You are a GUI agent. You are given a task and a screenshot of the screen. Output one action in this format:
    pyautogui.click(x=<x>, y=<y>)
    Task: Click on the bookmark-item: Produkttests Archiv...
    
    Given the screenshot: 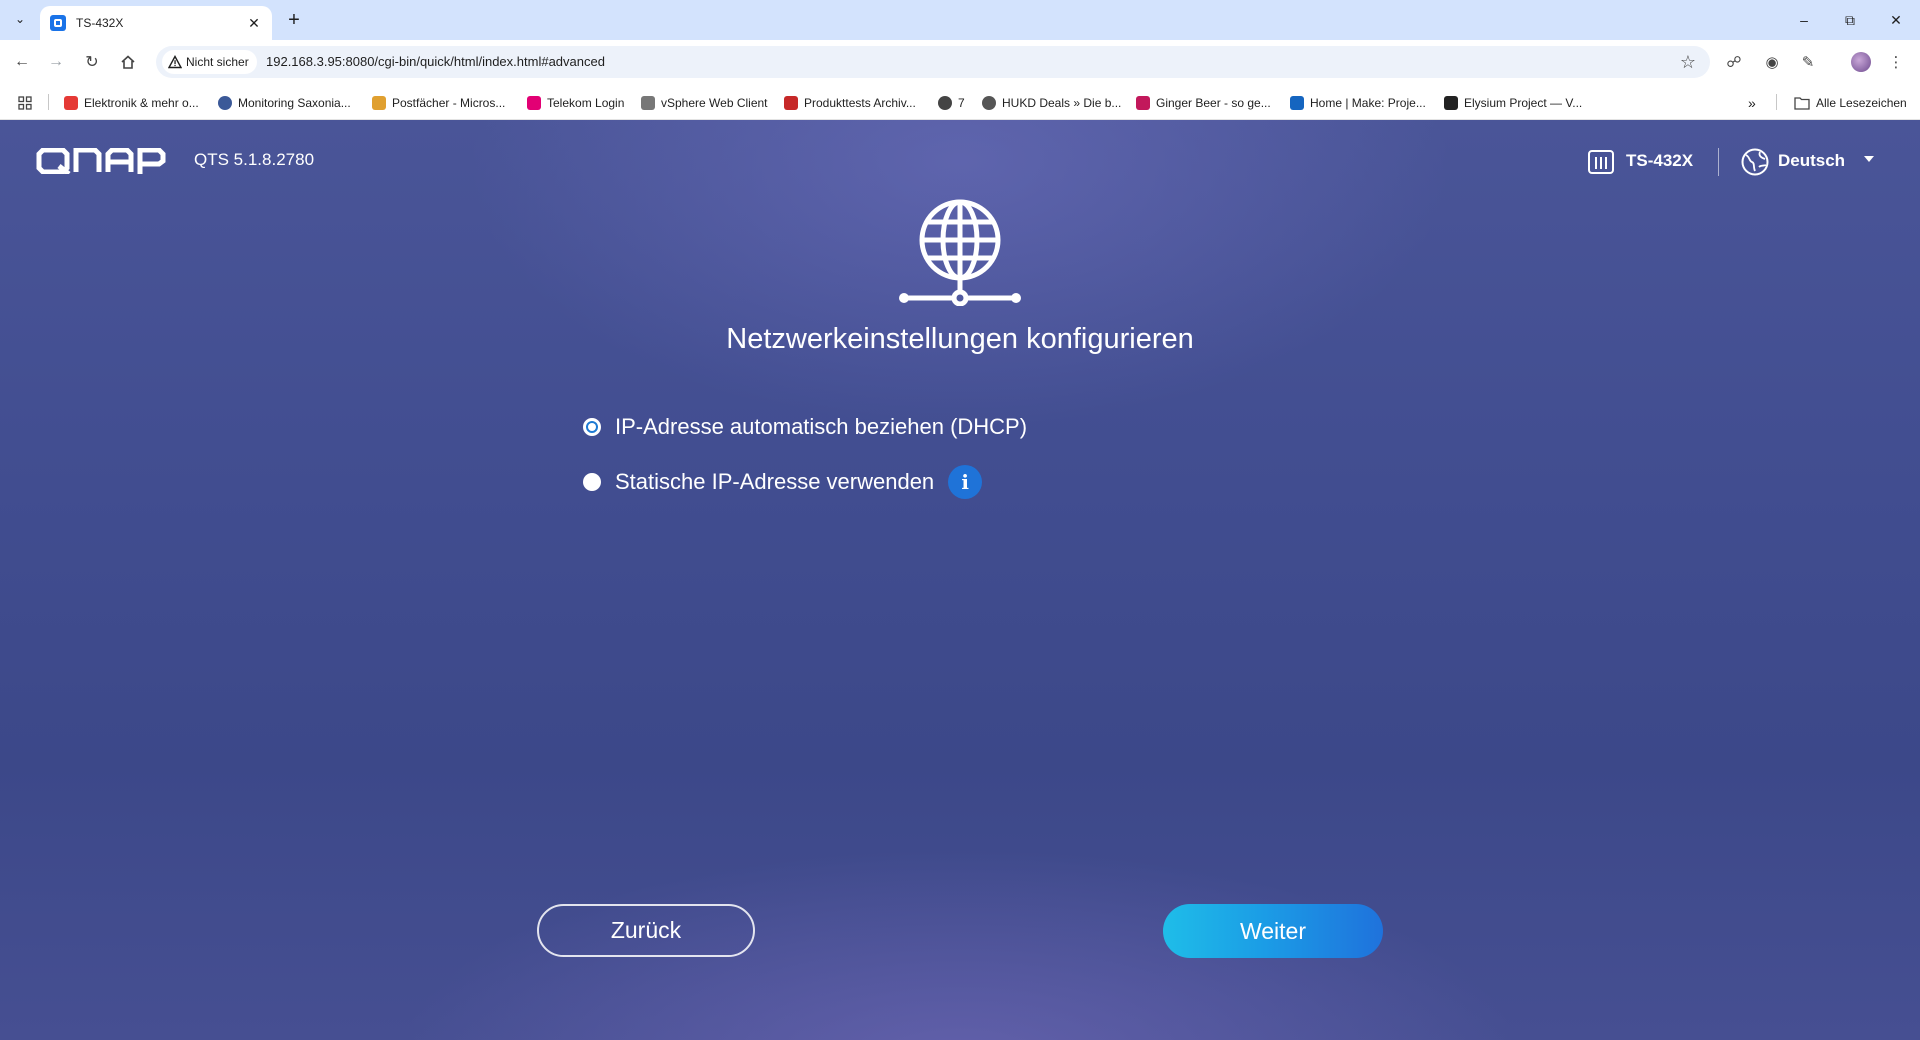 What is the action you would take?
    pyautogui.click(x=850, y=103)
    